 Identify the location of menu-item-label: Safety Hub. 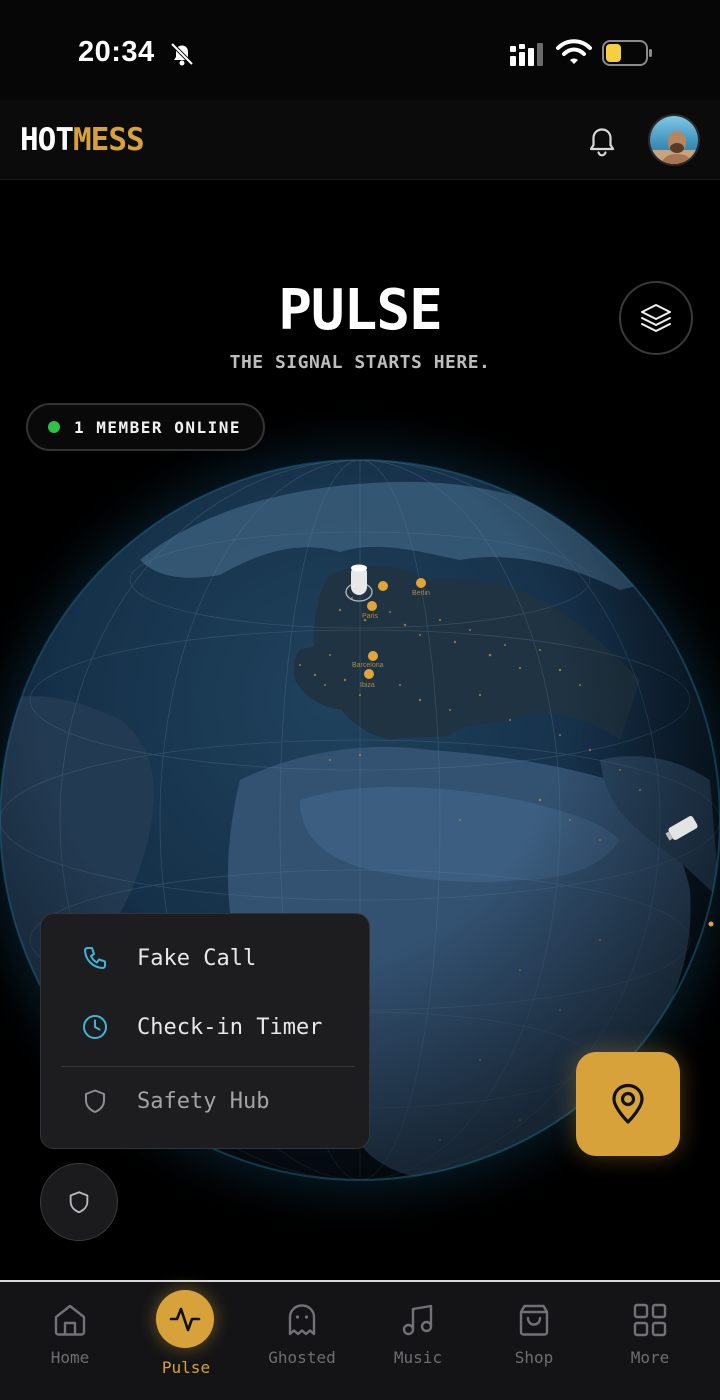
(203, 1101).